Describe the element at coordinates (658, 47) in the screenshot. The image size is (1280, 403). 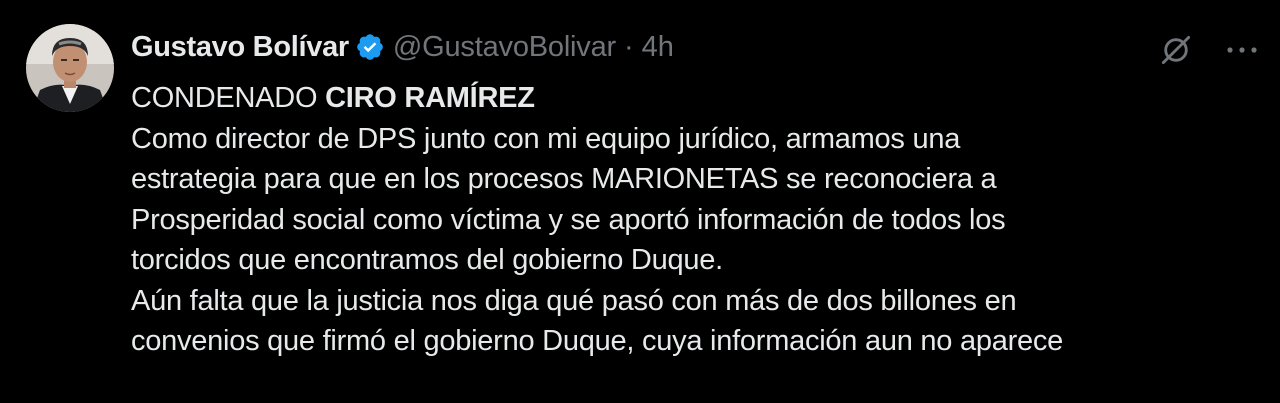
I see `tweet-timestamp: 4h` at that location.